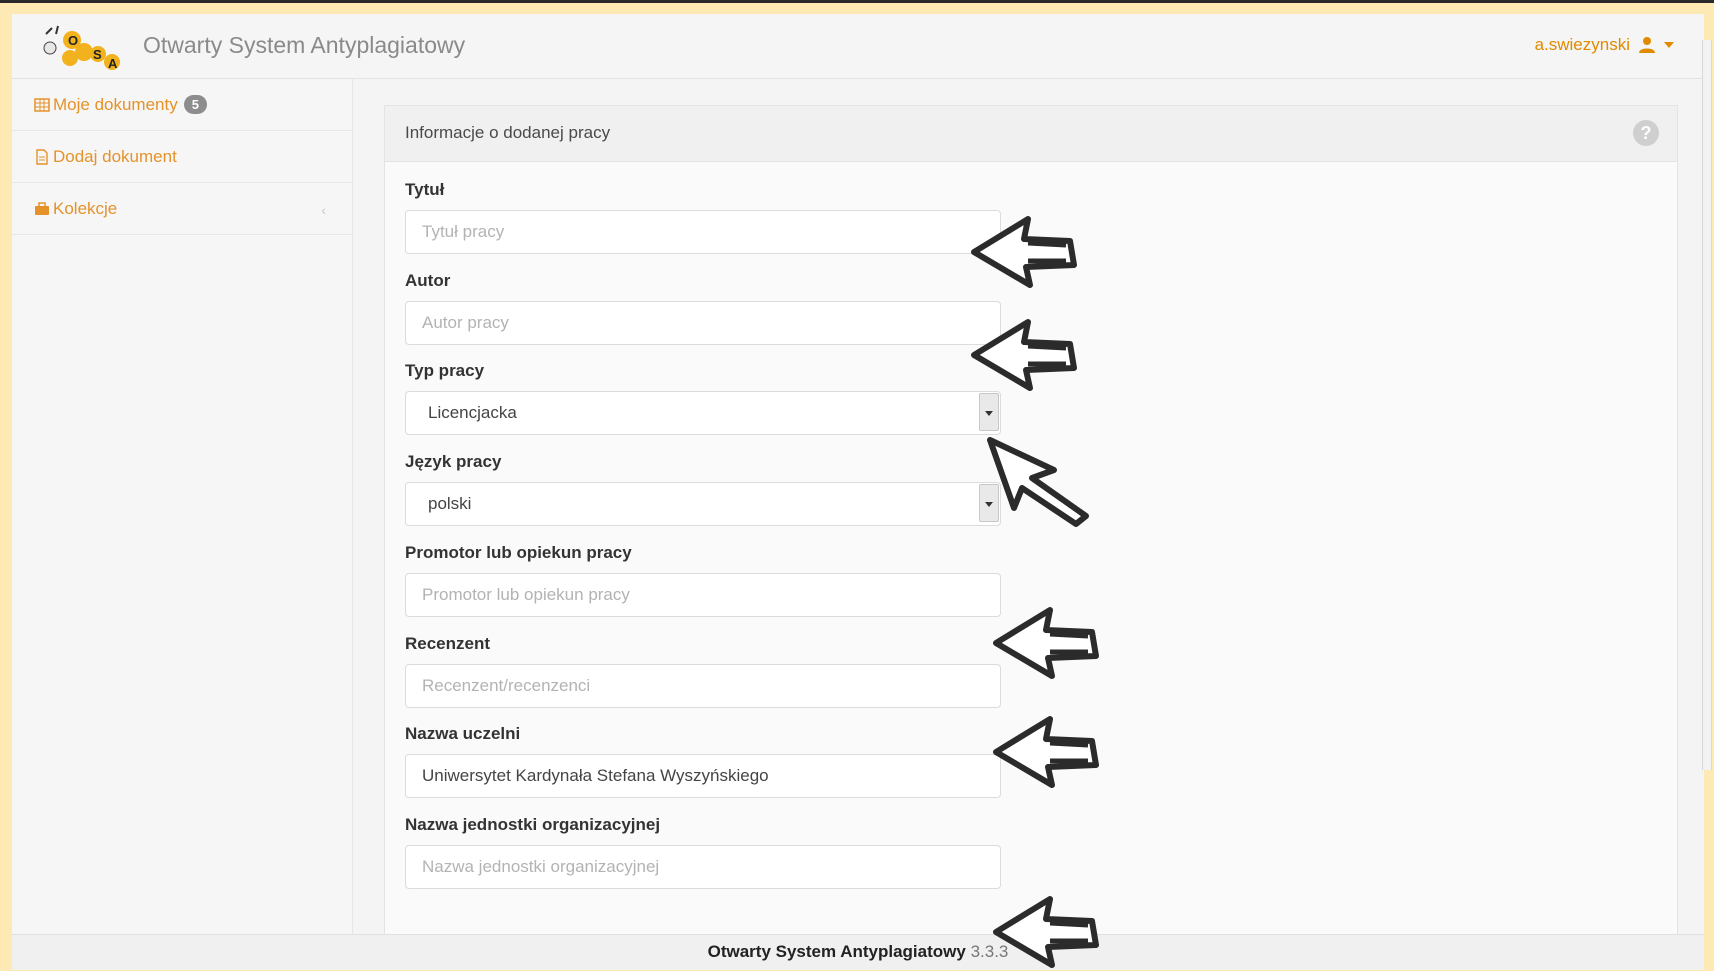 The width and height of the screenshot is (1714, 971). Describe the element at coordinates (836, 951) in the screenshot. I see `footer-app-name: Otwarty System Antyplagiatowy` at that location.